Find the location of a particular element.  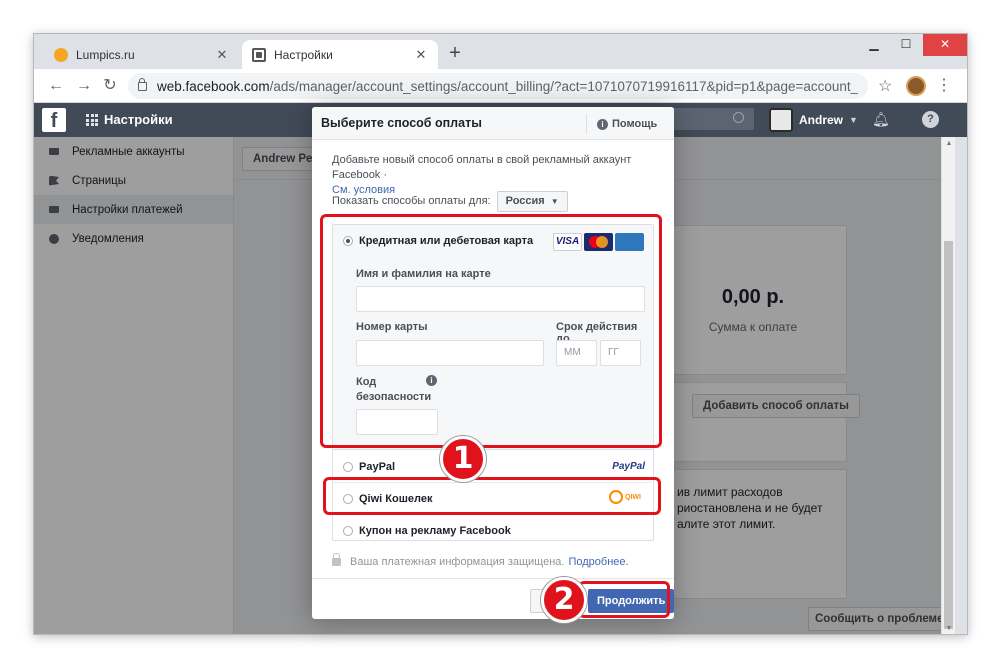

facebook-logo-icon: f is located at coordinates (54, 120).